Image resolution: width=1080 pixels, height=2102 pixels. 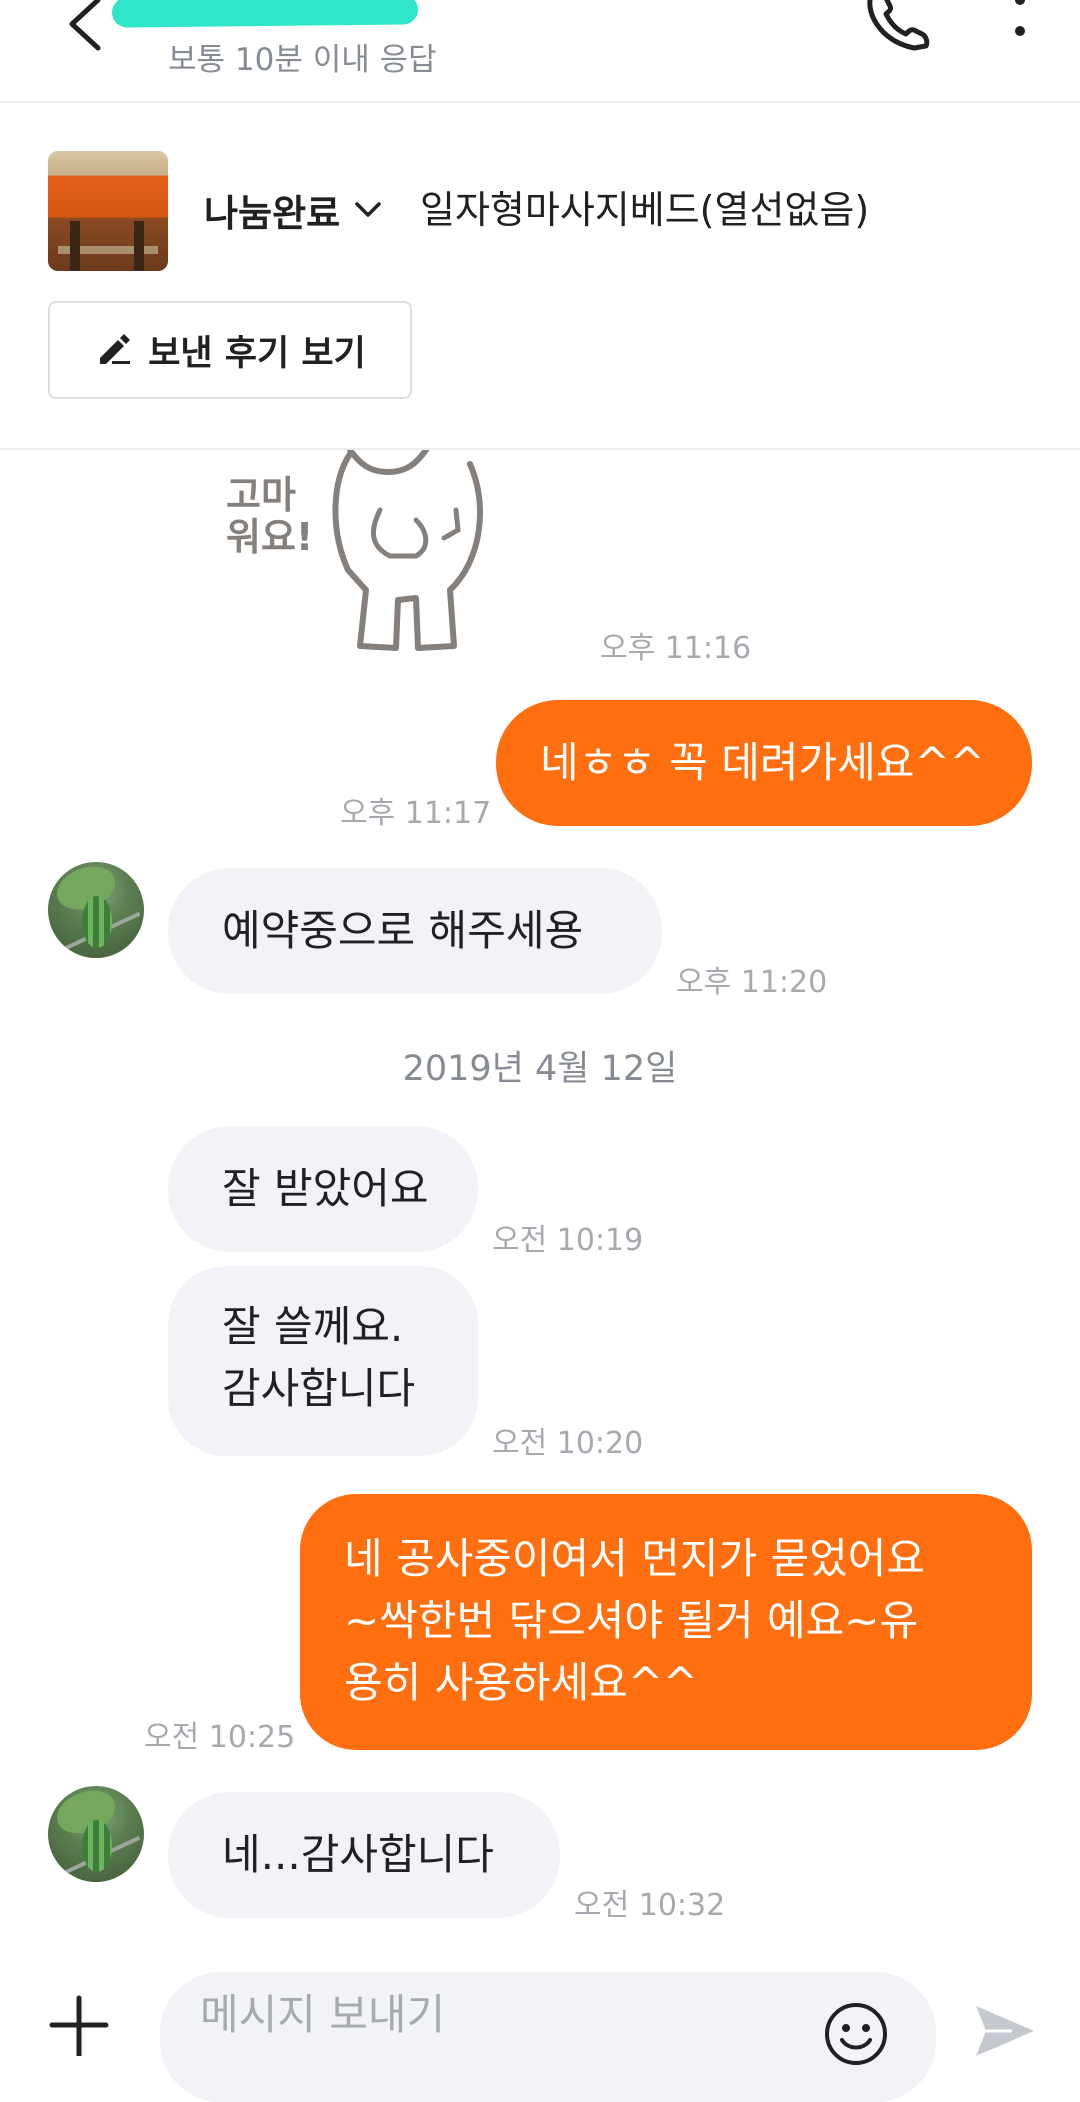 What do you see at coordinates (650, 1905) in the screenshot?
I see `message-time: 오전 10:32` at bounding box center [650, 1905].